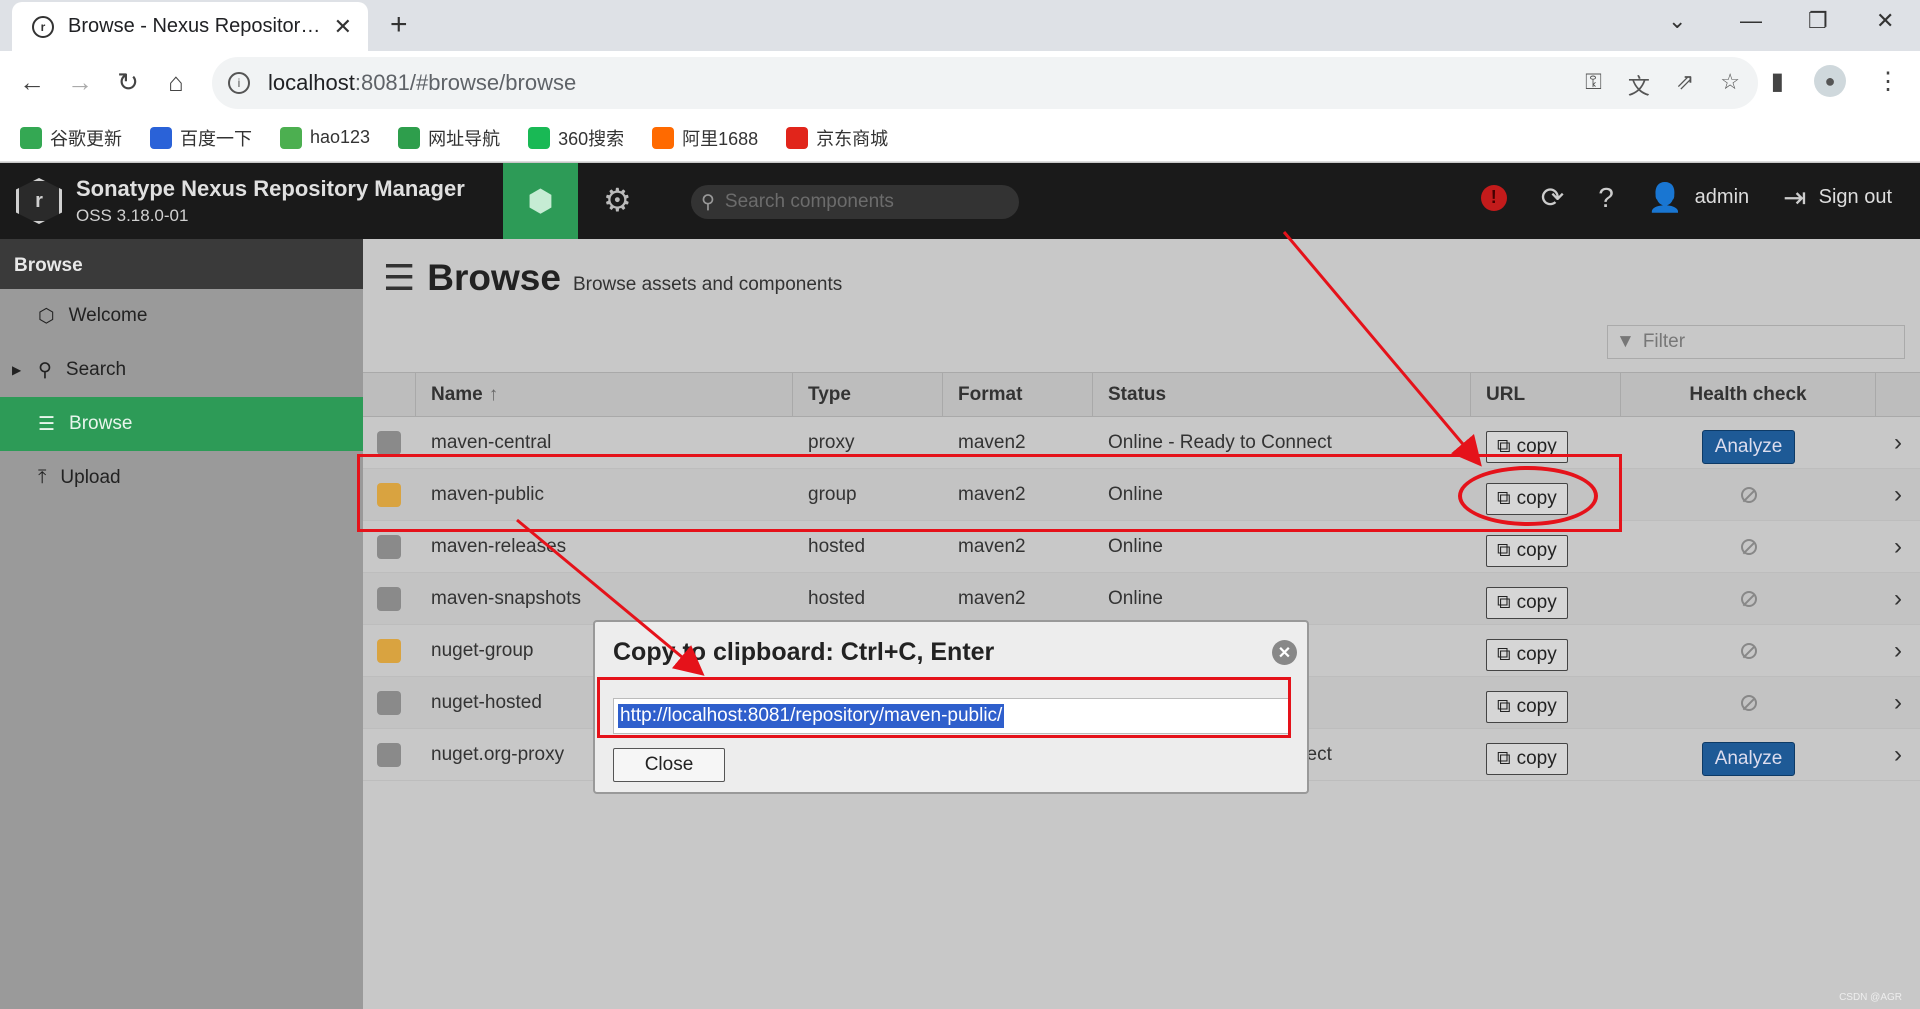 The height and width of the screenshot is (1009, 1920). I want to click on forward-icon: →, so click(80, 82).